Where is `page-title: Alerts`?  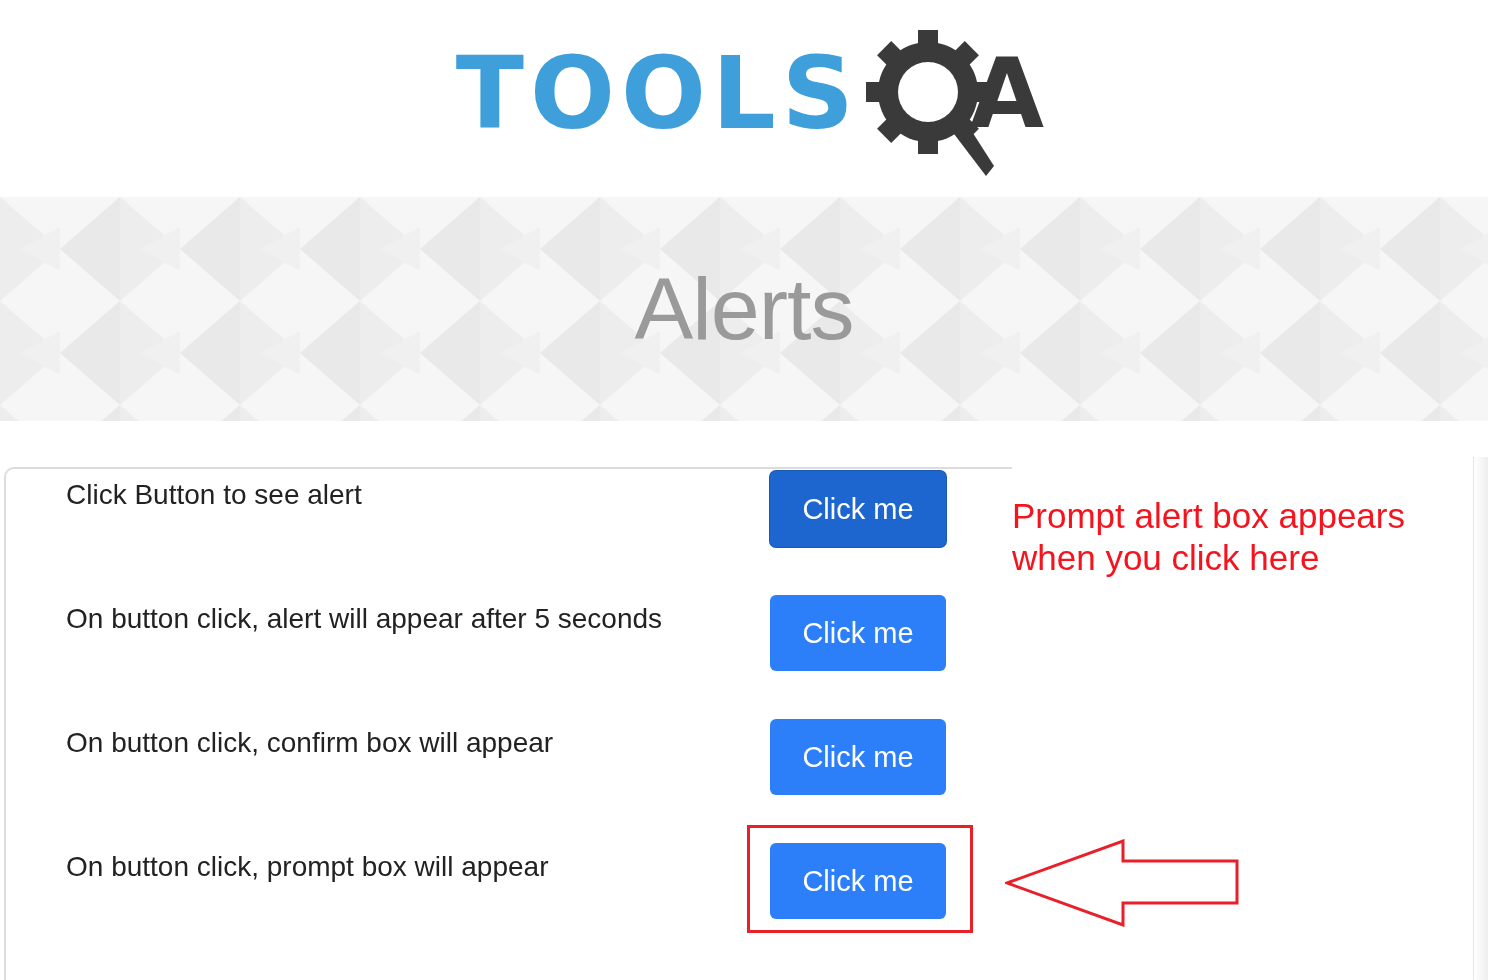 page-title: Alerts is located at coordinates (744, 309).